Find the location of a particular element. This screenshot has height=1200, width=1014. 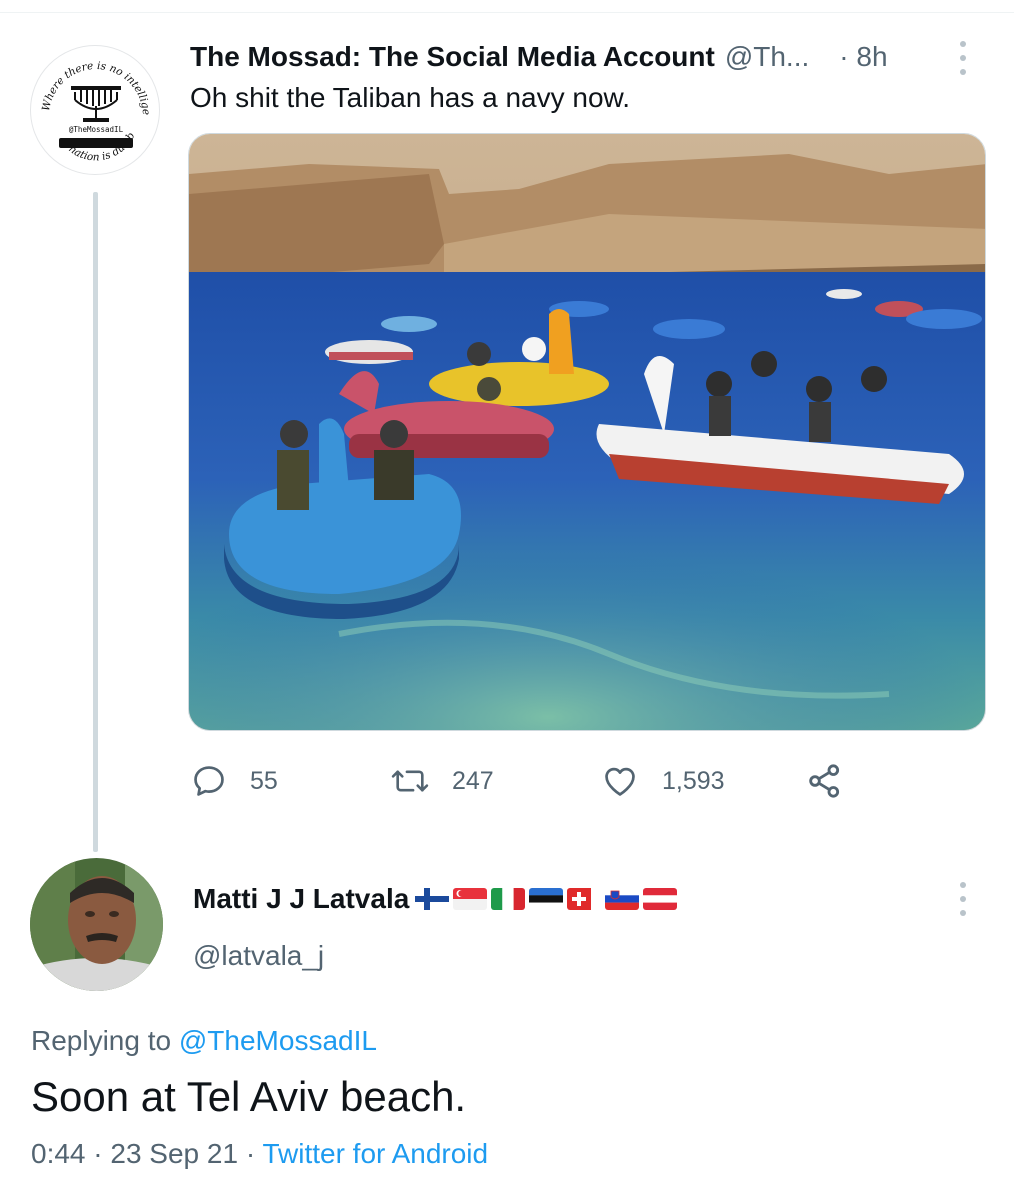

svg-text: Where there is no intelligence is located at coordinates (91, 81).